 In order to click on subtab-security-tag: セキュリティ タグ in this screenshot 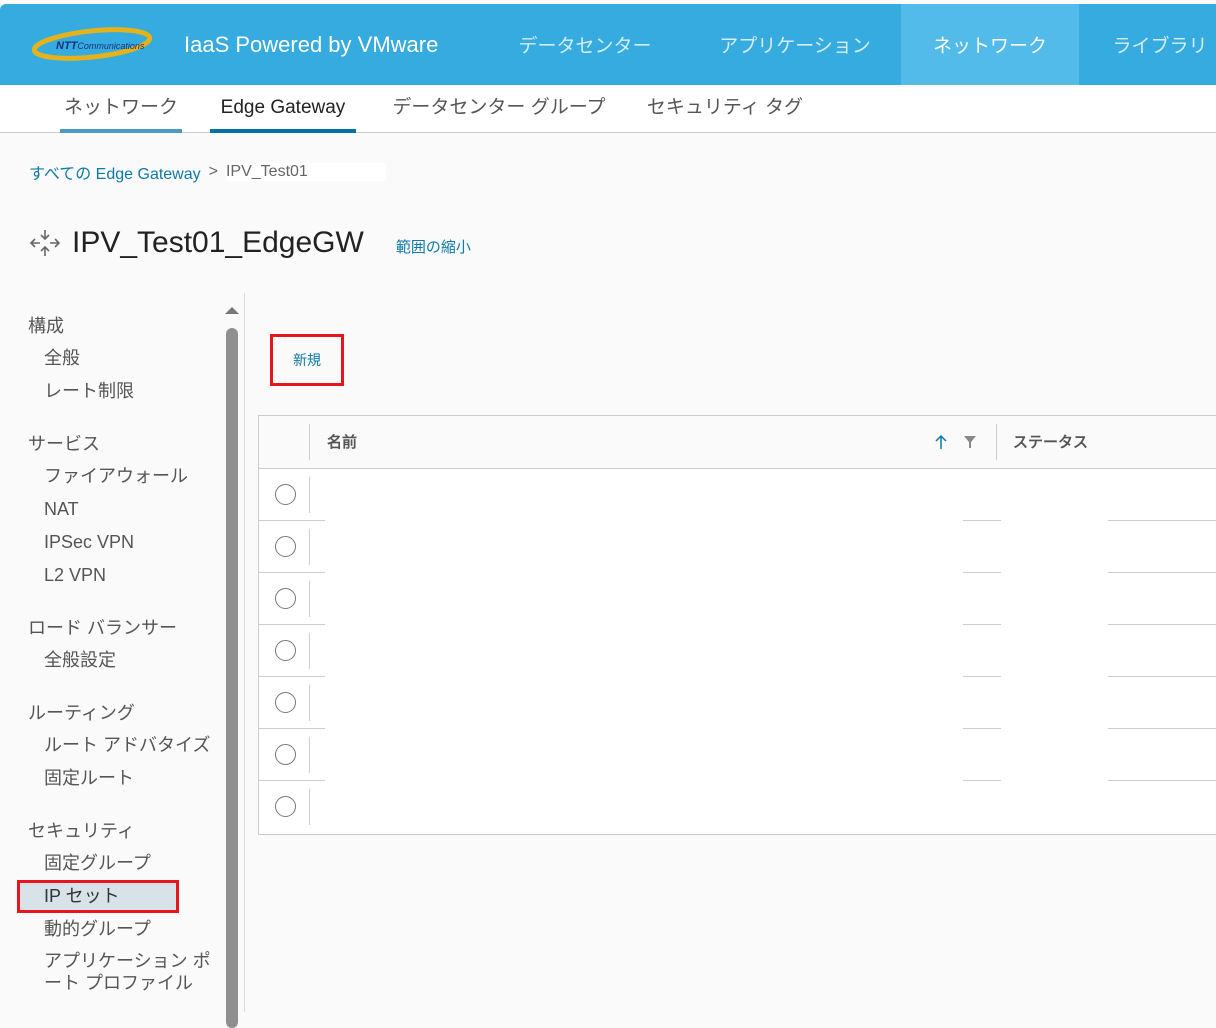, I will do `click(725, 109)`.